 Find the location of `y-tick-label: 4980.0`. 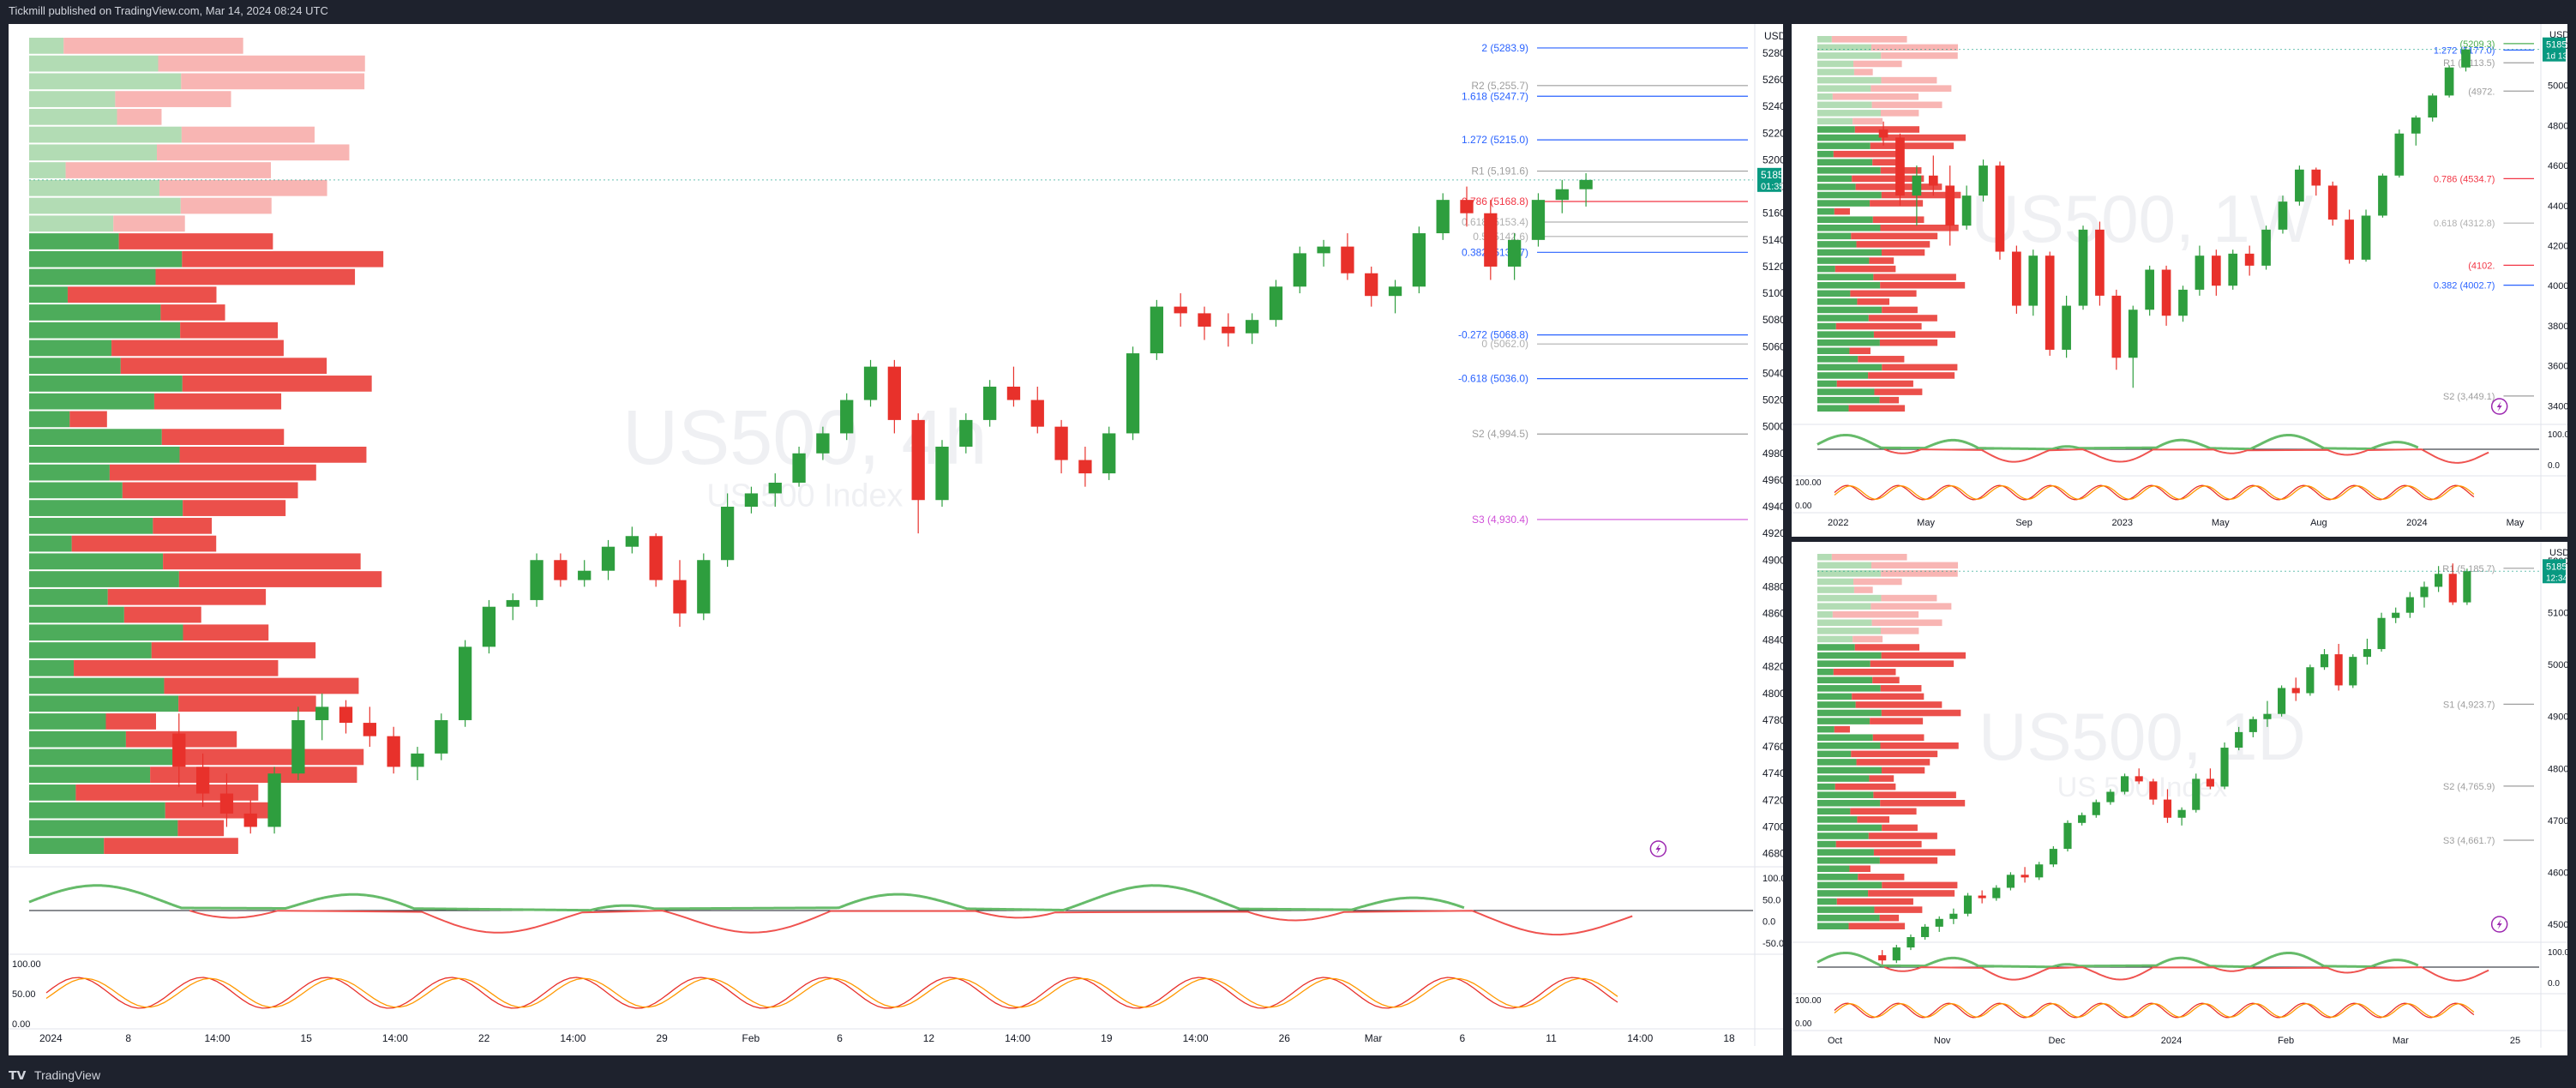

y-tick-label: 4980.0 is located at coordinates (1772, 454).